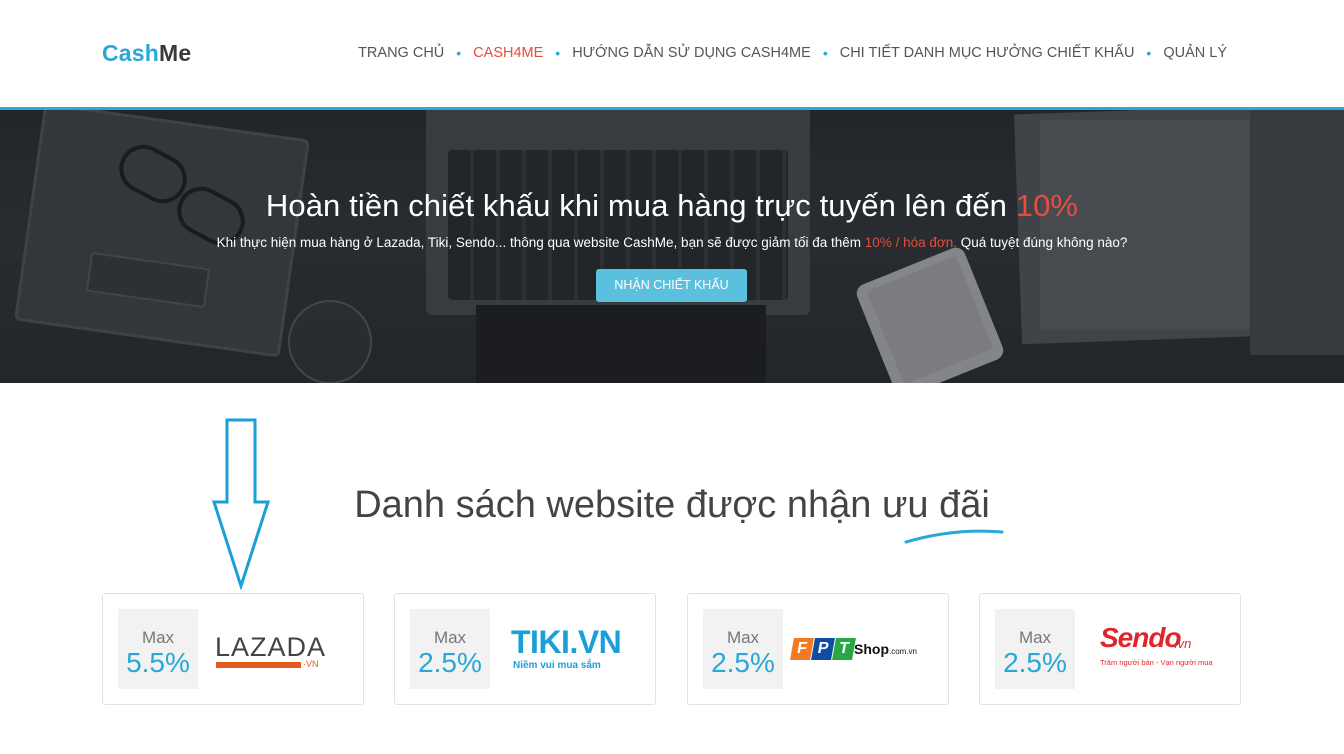 Image resolution: width=1344 pixels, height=754 pixels. I want to click on tiki-tagline: Niềm vui mua sắm, so click(557, 665).